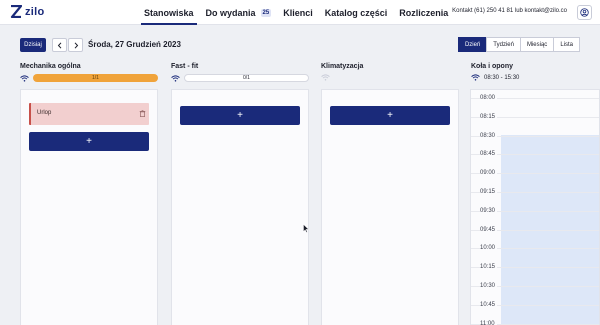 The height and width of the screenshot is (325, 600). Describe the element at coordinates (492, 66) in the screenshot. I see `column-title: Koła i opony` at that location.